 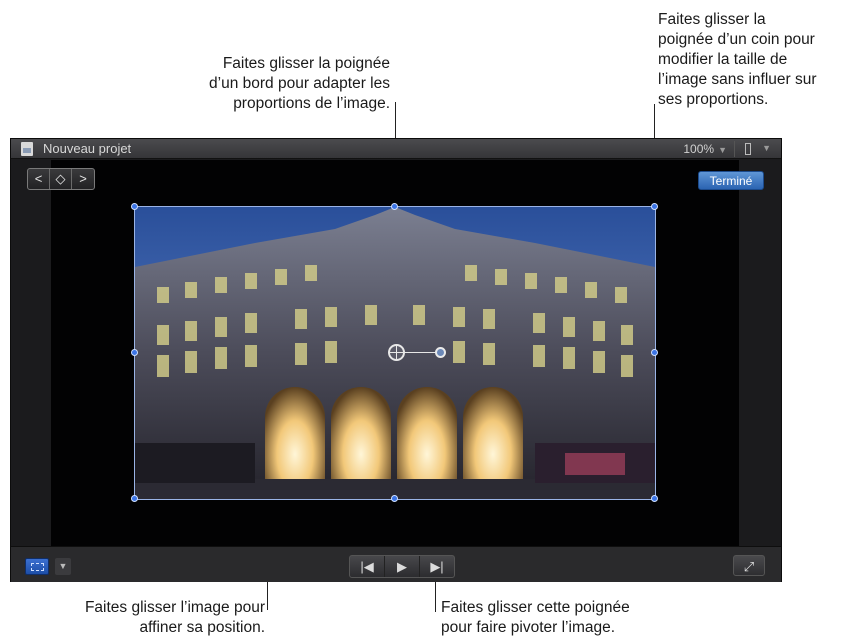 What do you see at coordinates (440, 352) in the screenshot?
I see `rotation-handle` at bounding box center [440, 352].